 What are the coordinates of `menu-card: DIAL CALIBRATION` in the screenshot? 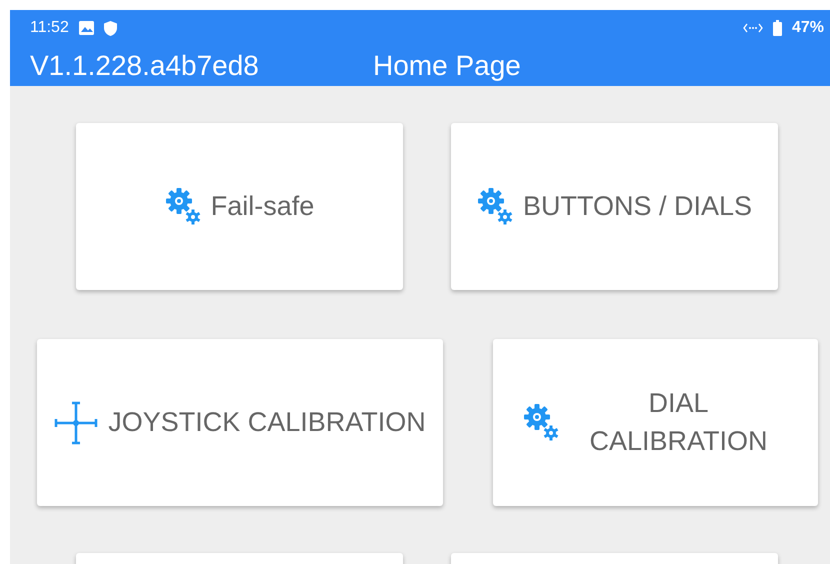 It's located at (655, 422).